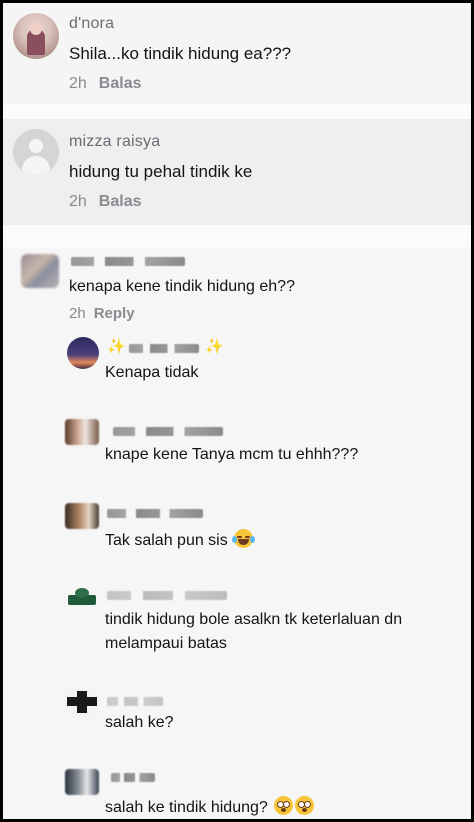 This screenshot has width=474, height=822. I want to click on reply-button: Reply, so click(114, 313).